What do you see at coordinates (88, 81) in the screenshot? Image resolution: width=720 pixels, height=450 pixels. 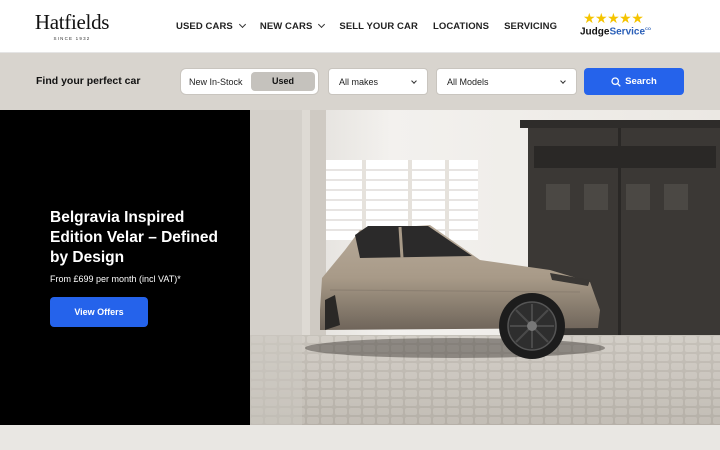 I see `search-heading: Find your perfect car` at bounding box center [88, 81].